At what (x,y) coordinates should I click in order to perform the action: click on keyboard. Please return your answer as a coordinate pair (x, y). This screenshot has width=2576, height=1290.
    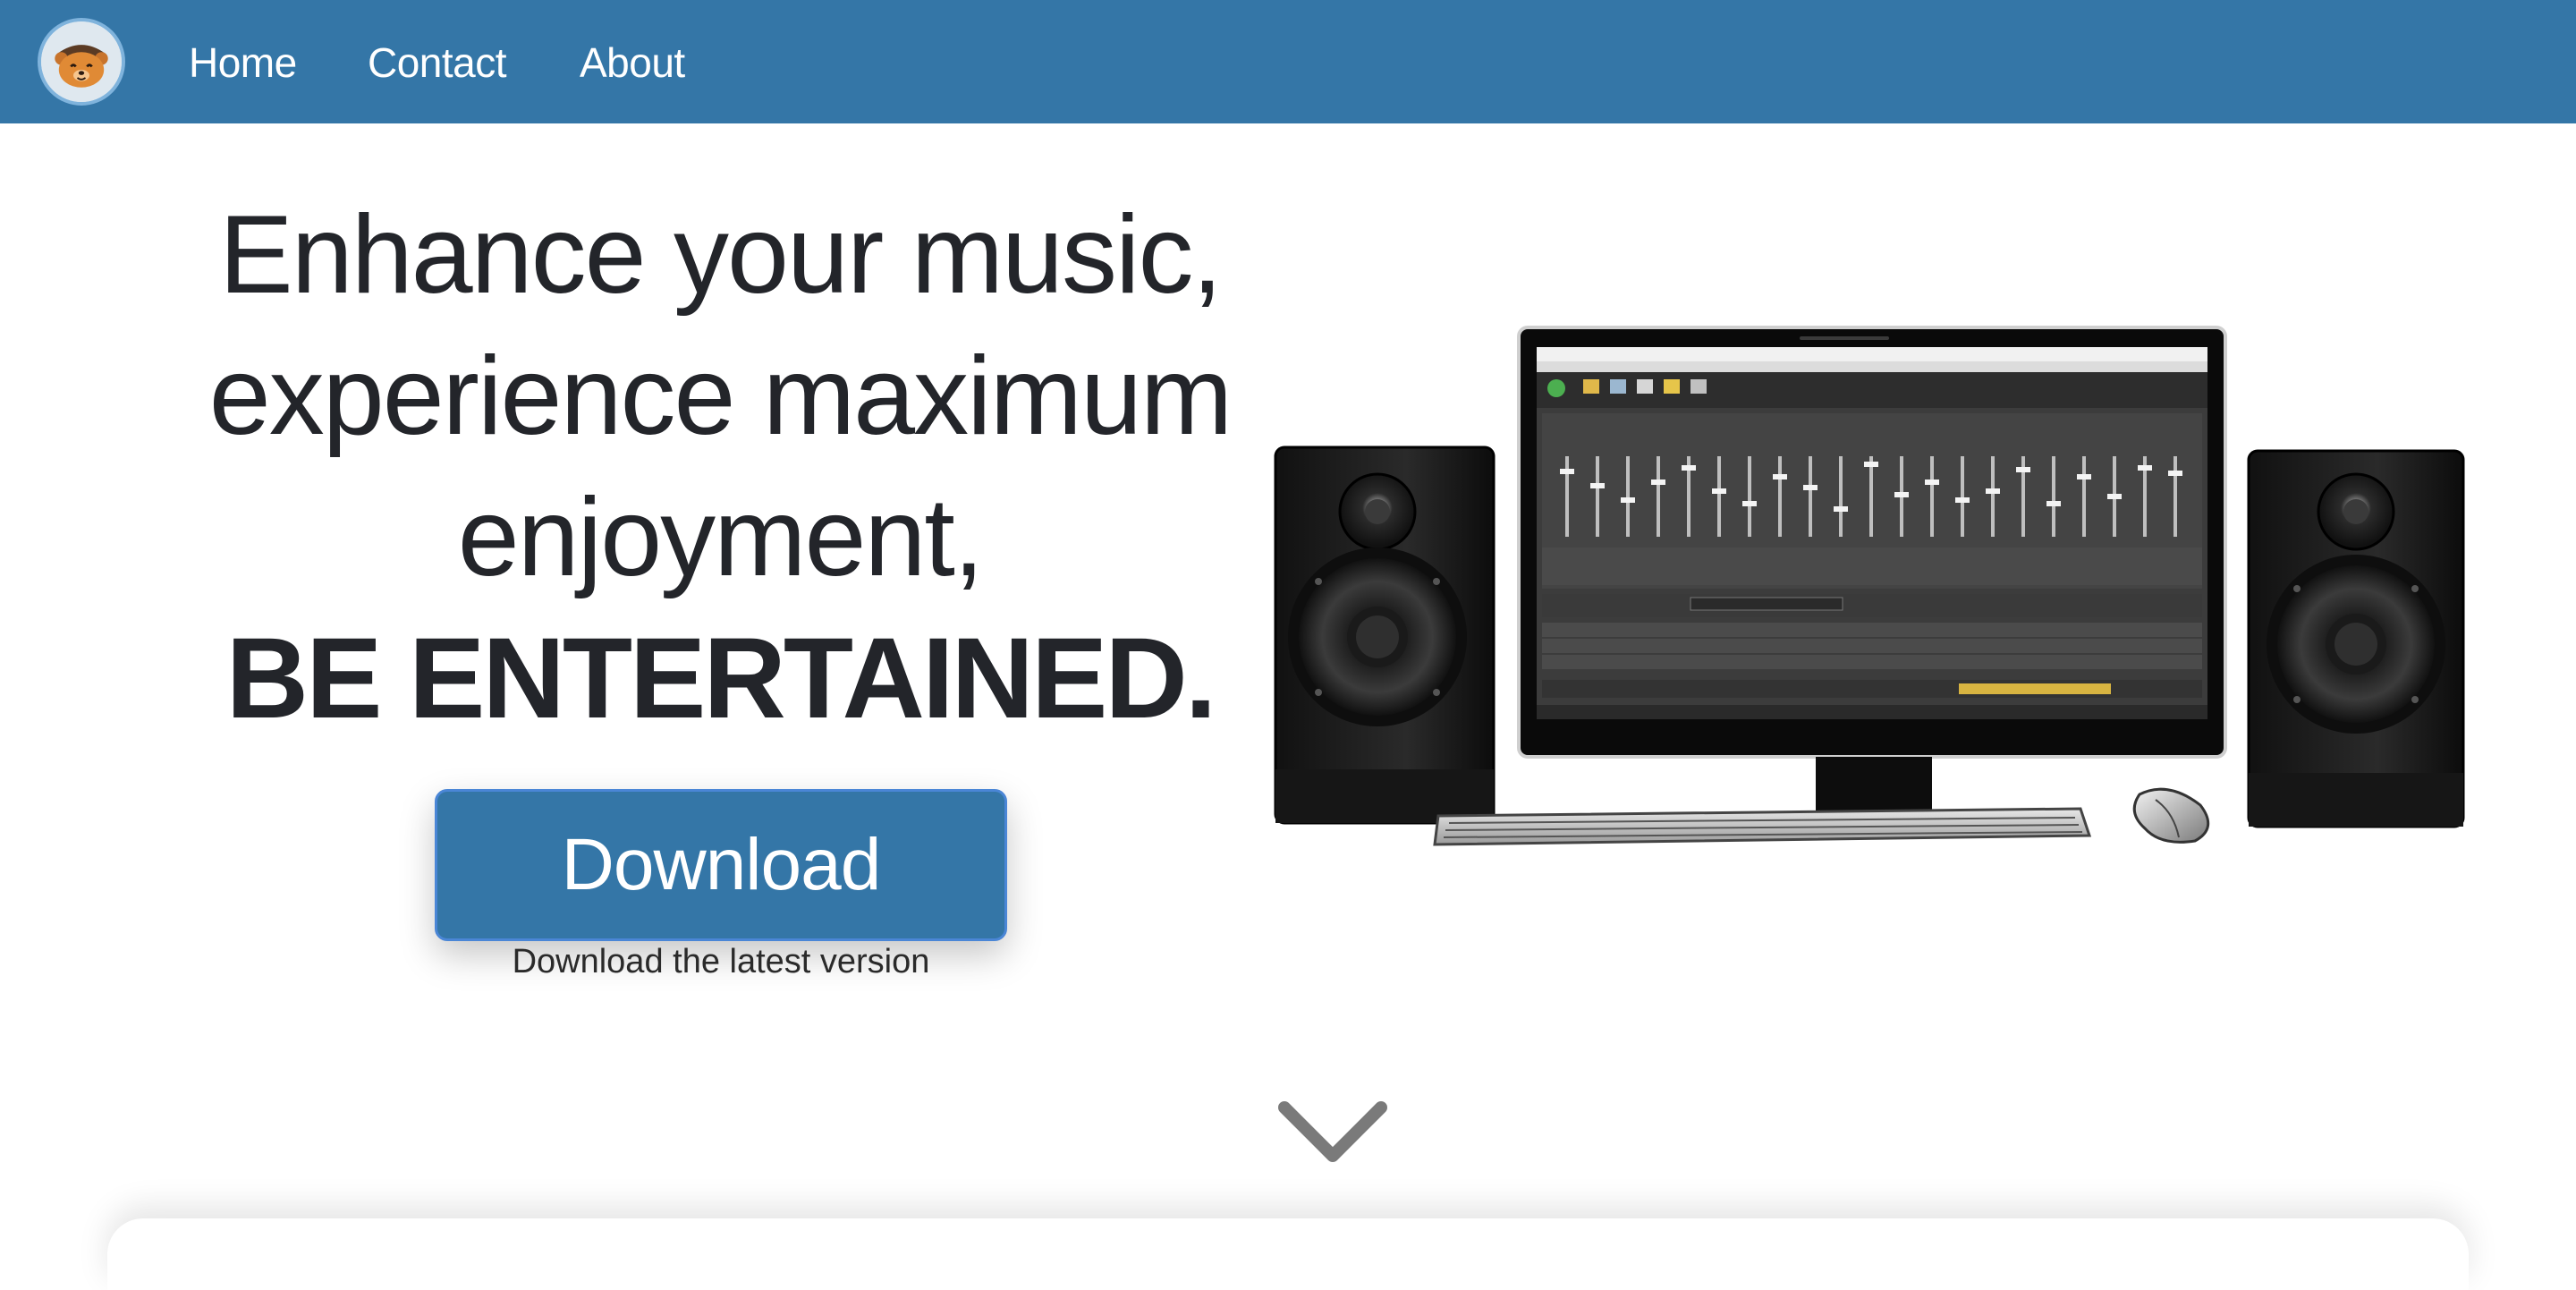
    Looking at the image, I should click on (1762, 826).